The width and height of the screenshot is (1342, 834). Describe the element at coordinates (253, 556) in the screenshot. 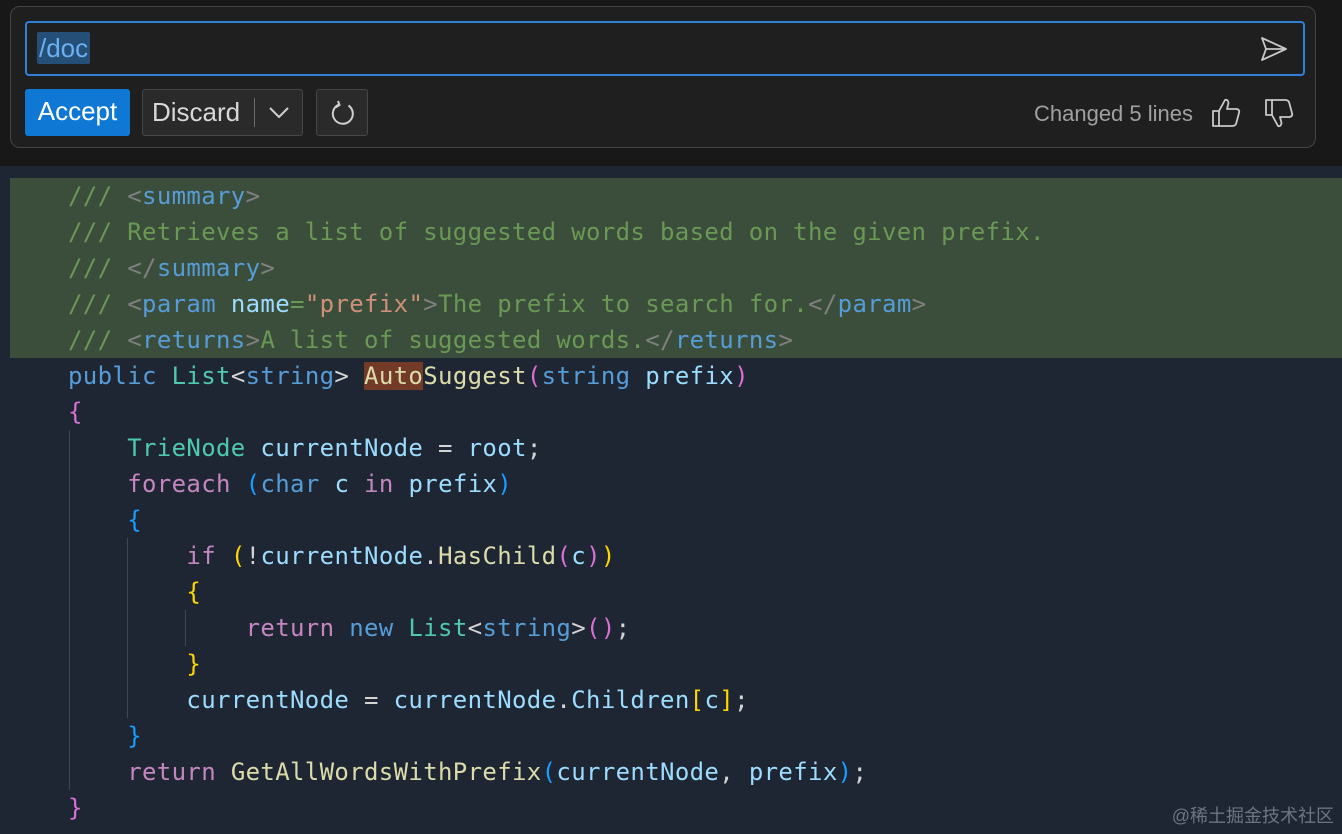

I see `code-token: !` at that location.